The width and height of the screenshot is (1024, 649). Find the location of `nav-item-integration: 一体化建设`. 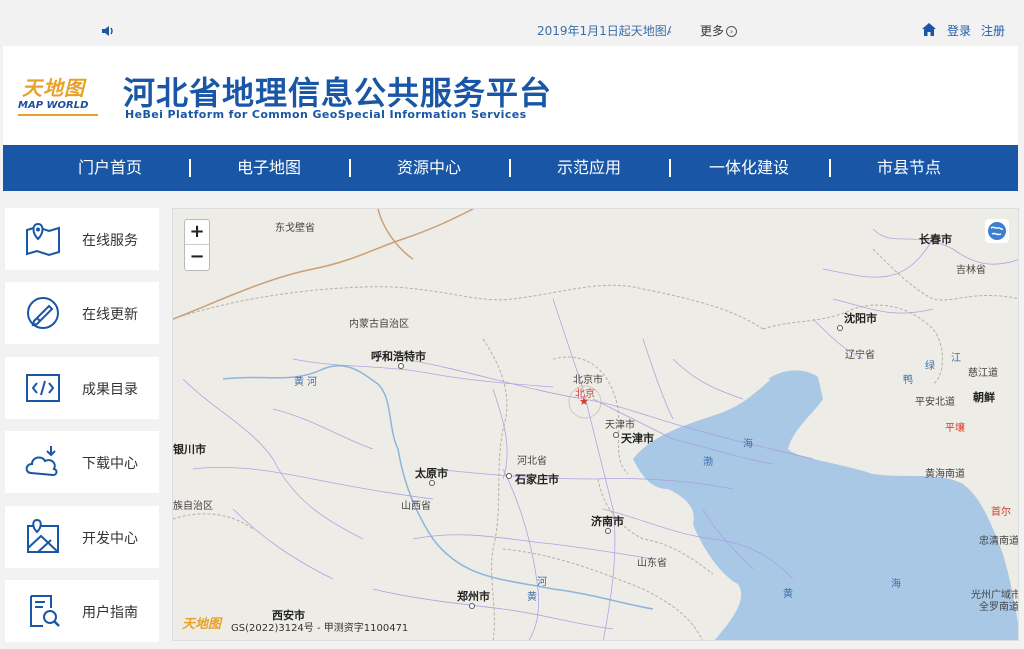

nav-item-integration: 一体化建设 is located at coordinates (749, 168).